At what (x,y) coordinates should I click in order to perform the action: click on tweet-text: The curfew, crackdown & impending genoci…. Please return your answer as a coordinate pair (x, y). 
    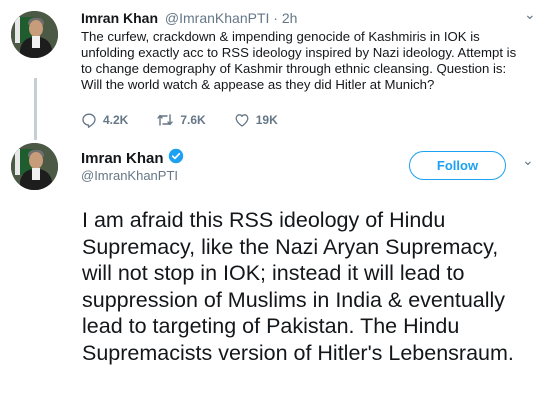
    Looking at the image, I should click on (299, 60).